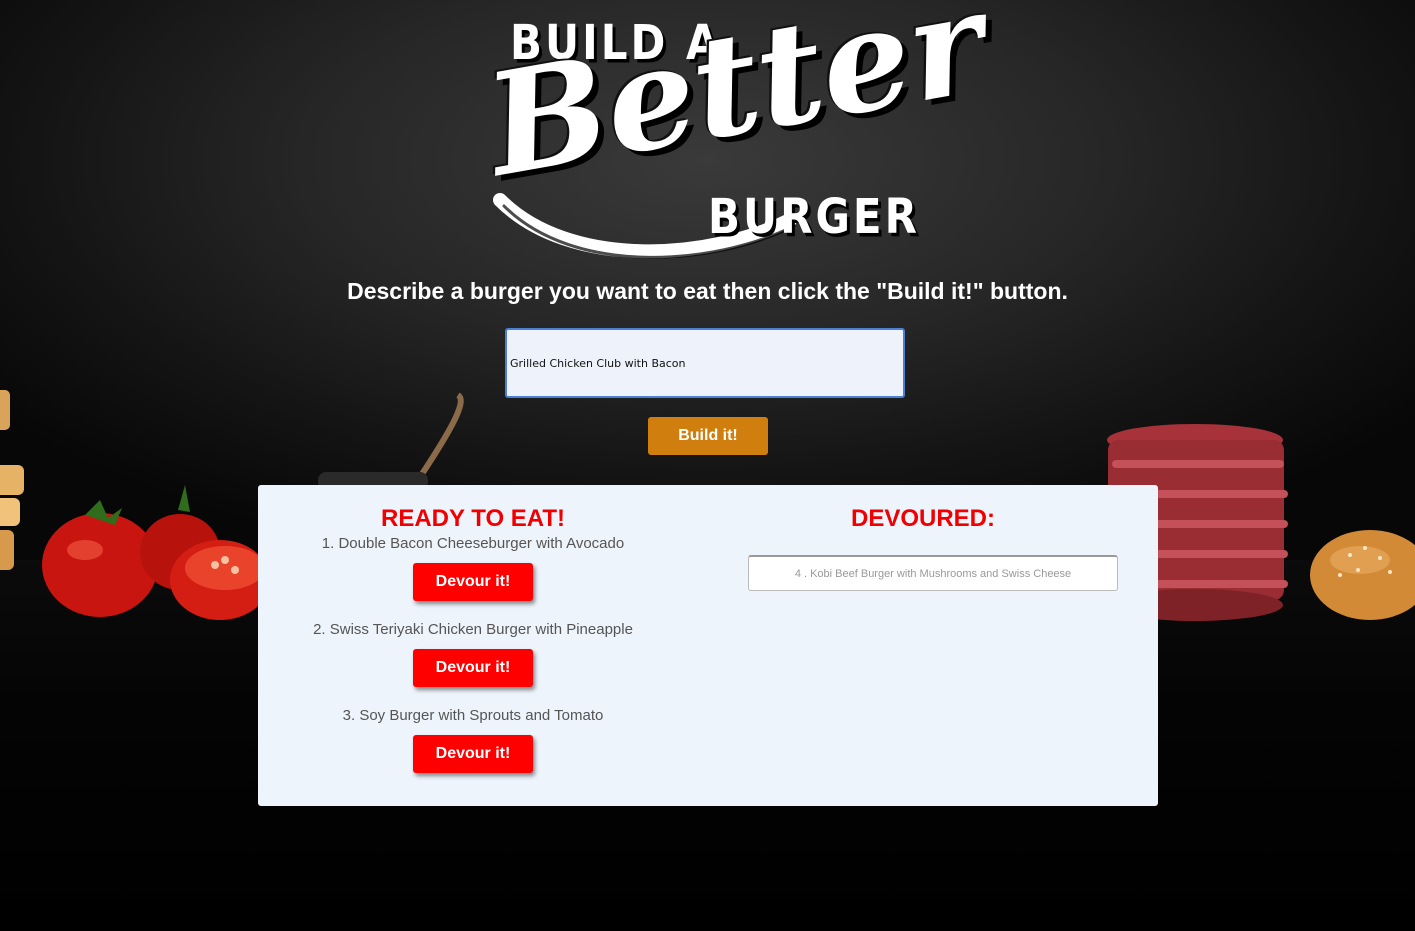 The image size is (1415, 931). Describe the element at coordinates (733, 135) in the screenshot. I see `site-logo: BUILD A Better BURGER` at that location.